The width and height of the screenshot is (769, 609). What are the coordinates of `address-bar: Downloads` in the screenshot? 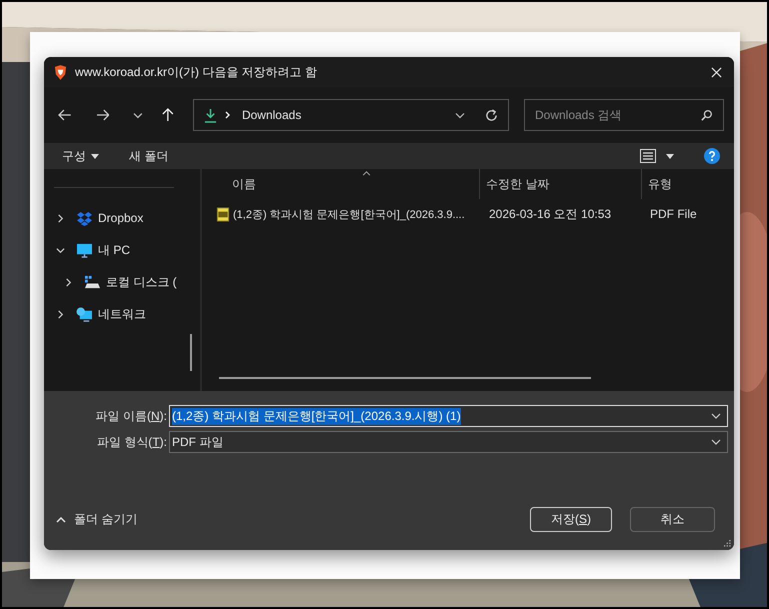 It's located at (350, 115).